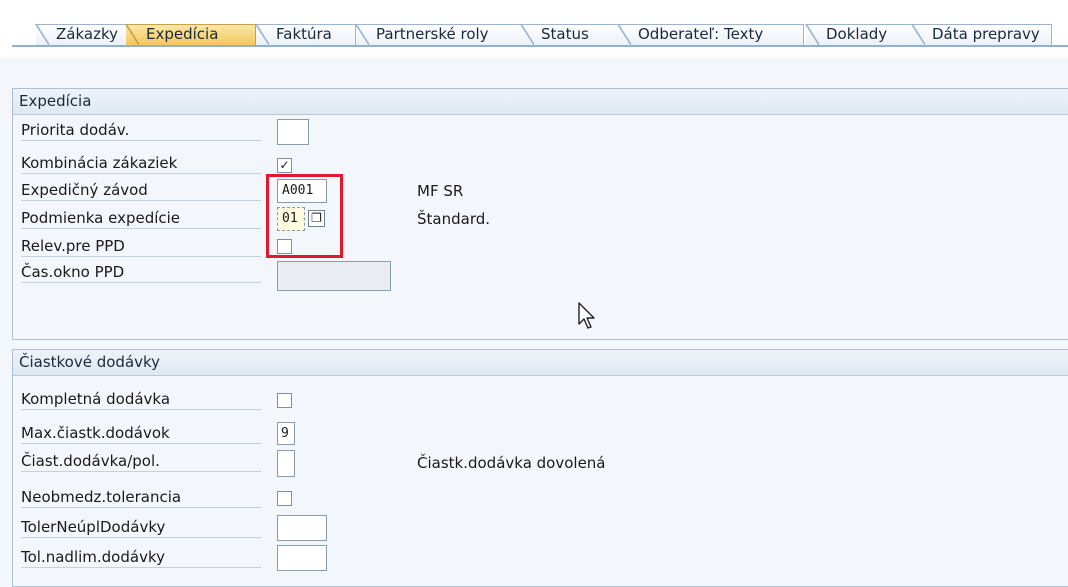 Image resolution: width=1068 pixels, height=587 pixels. Describe the element at coordinates (302, 558) in the screenshot. I see `overdelivery-tolerance-input` at that location.